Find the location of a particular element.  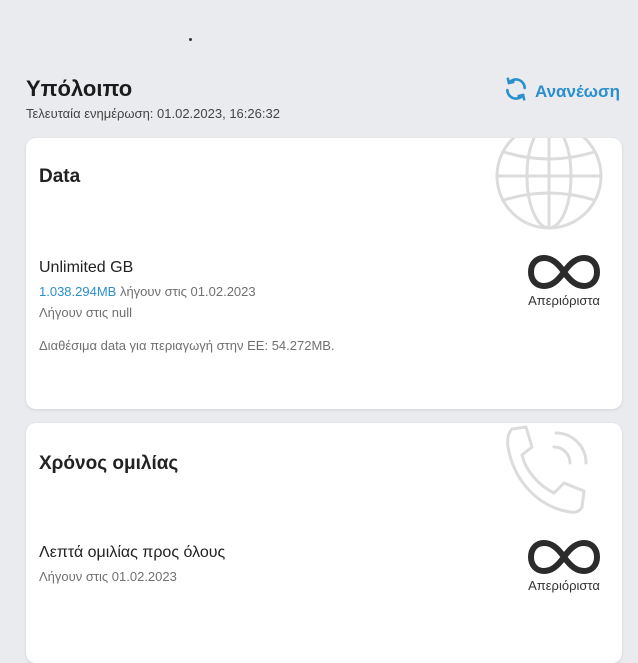

data-plan-name: Unlimited GB is located at coordinates (86, 267).